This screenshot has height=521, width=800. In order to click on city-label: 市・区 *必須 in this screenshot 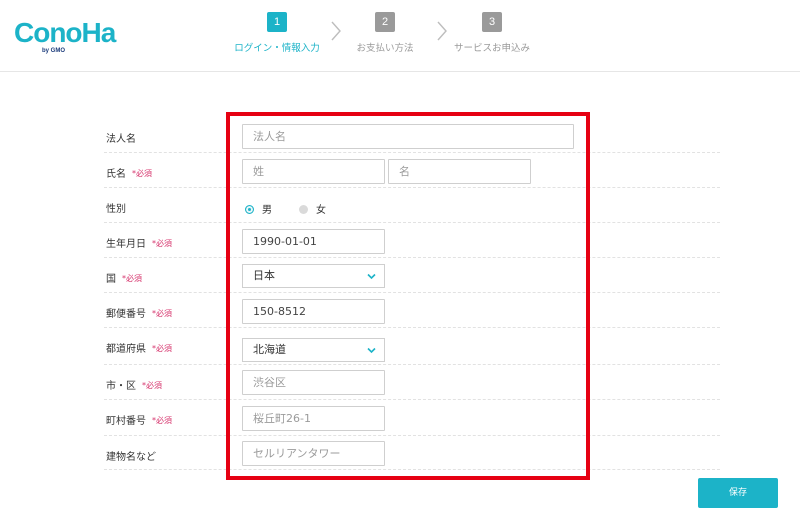, I will do `click(134, 386)`.